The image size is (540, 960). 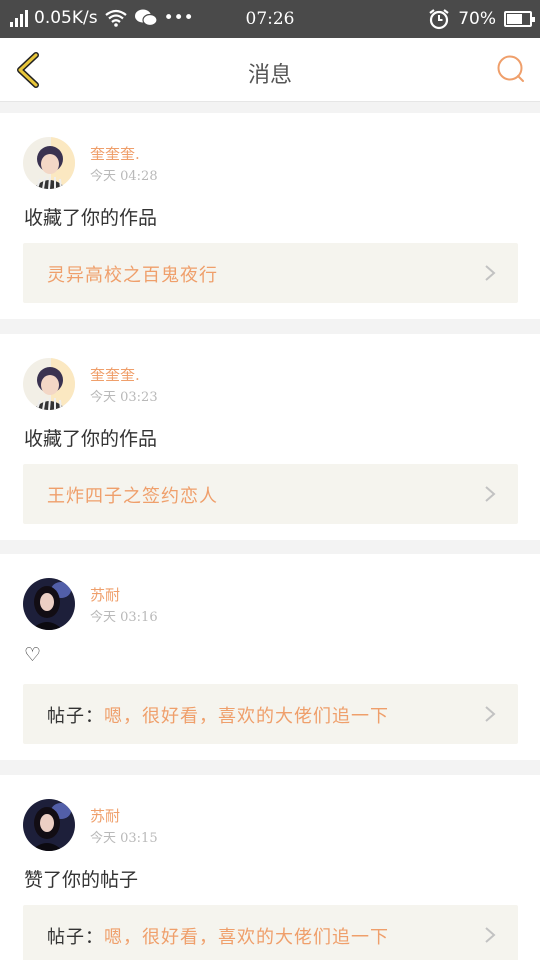 I want to click on referenced-work: 灵异高校之百鬼夜行, so click(x=270, y=273).